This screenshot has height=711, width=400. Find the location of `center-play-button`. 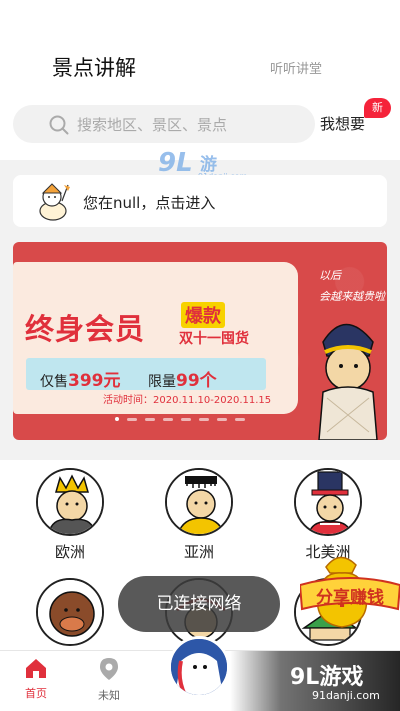

center-play-button is located at coordinates (199, 667).